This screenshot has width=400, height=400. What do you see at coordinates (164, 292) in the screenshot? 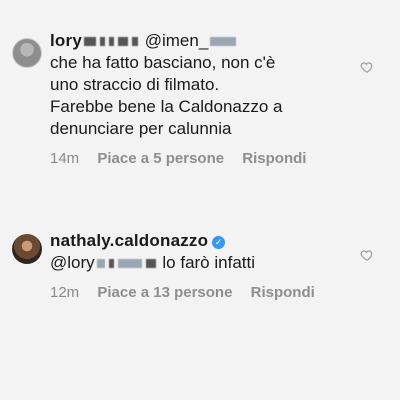
I see `comment-likes-link: Piace a 13 persone` at bounding box center [164, 292].